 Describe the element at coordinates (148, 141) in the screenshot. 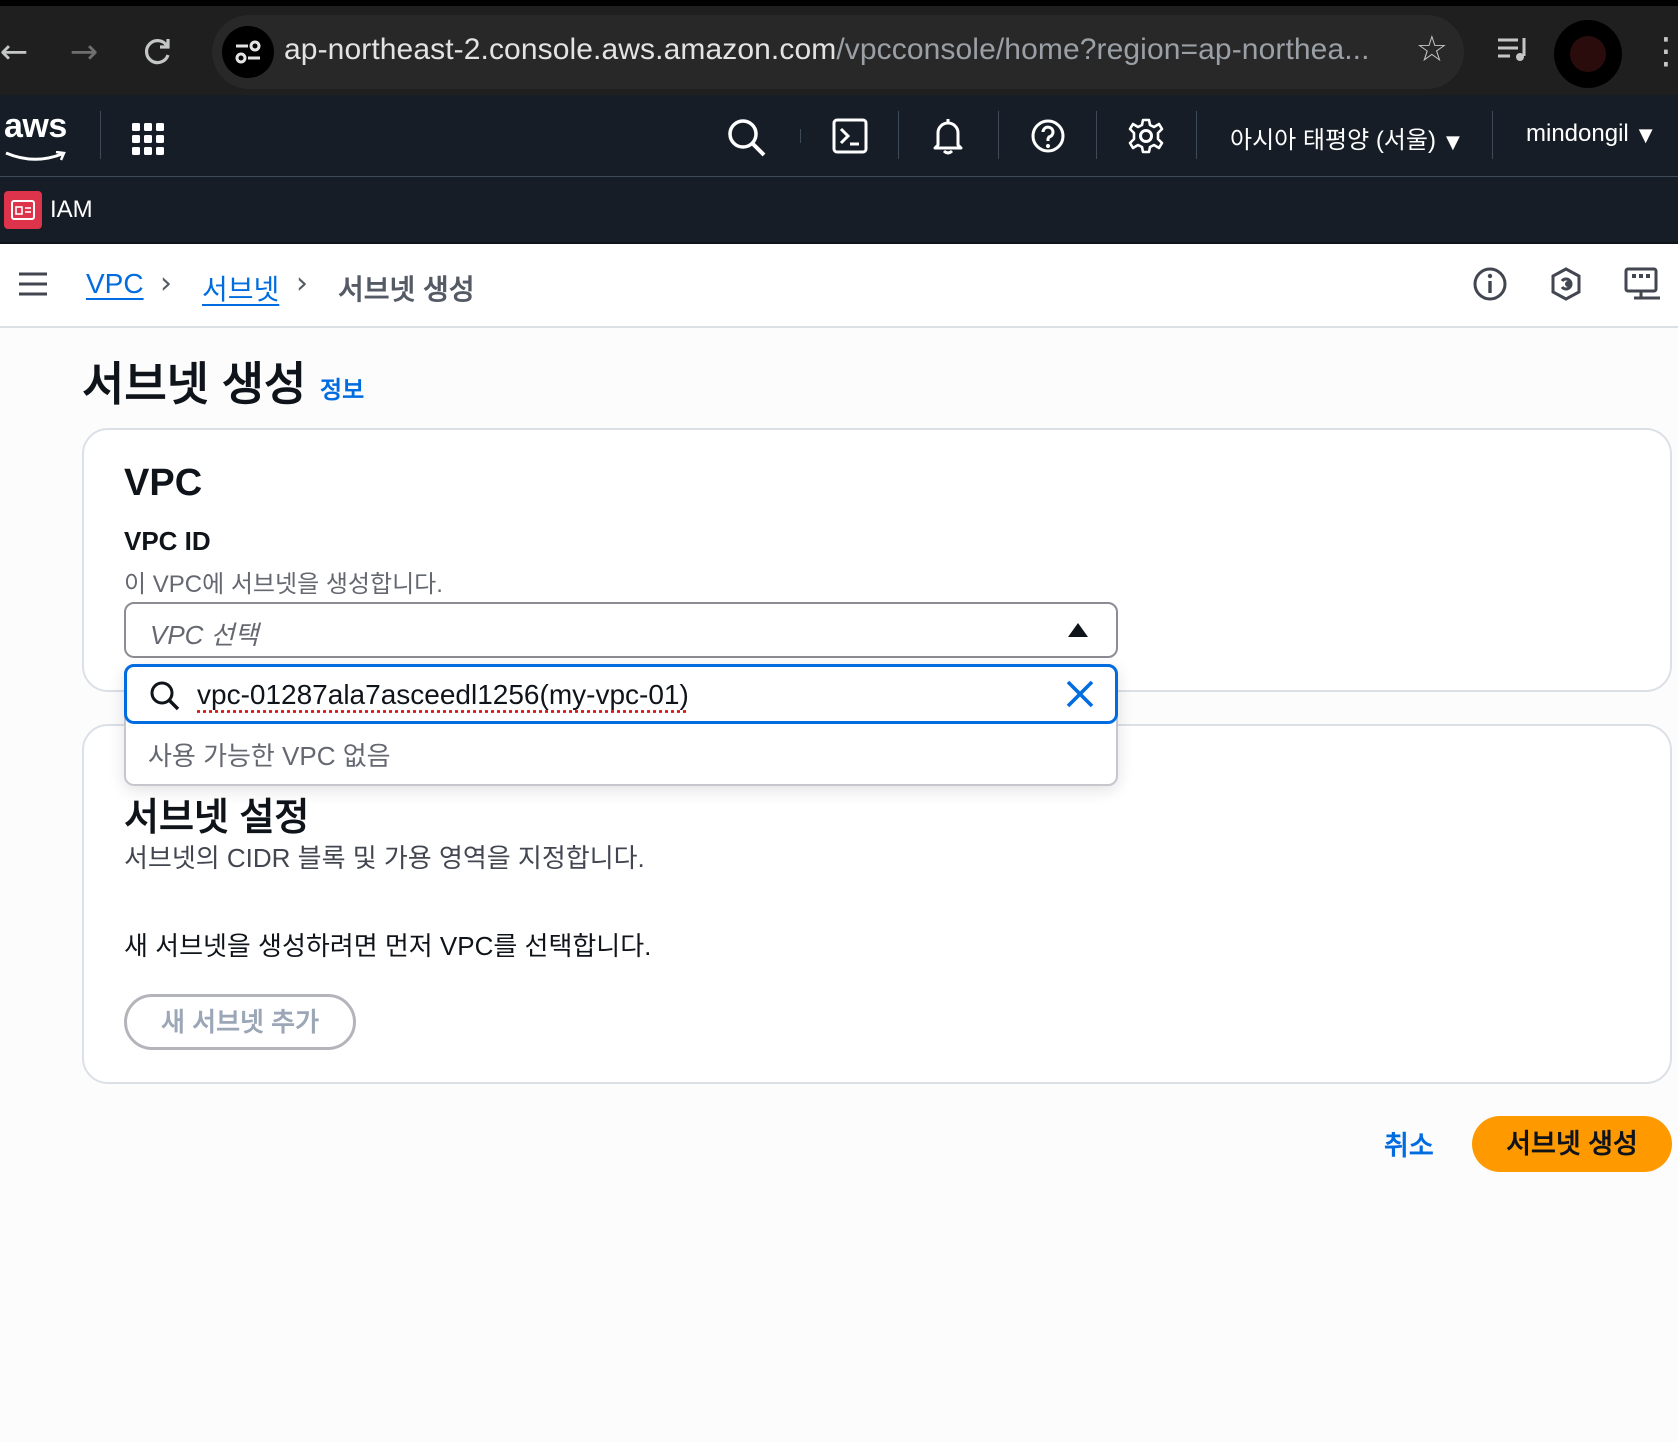

I see `services-grid-icon` at that location.